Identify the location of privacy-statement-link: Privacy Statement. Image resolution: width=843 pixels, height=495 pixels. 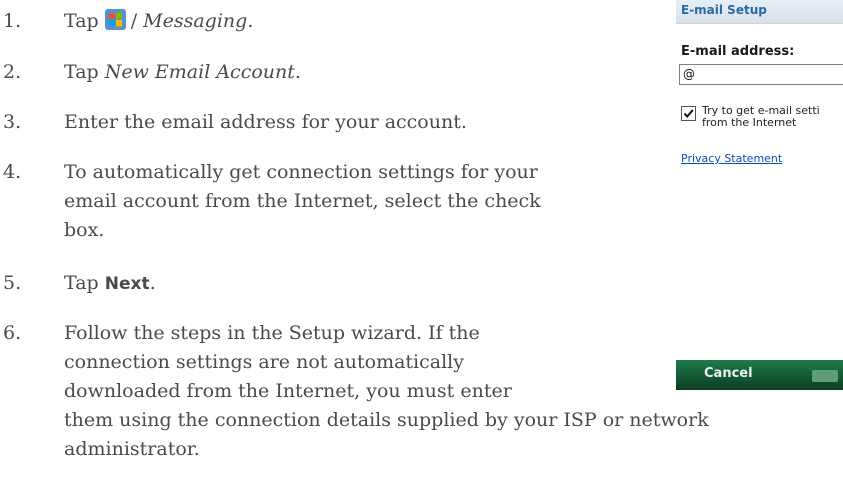
(731, 158).